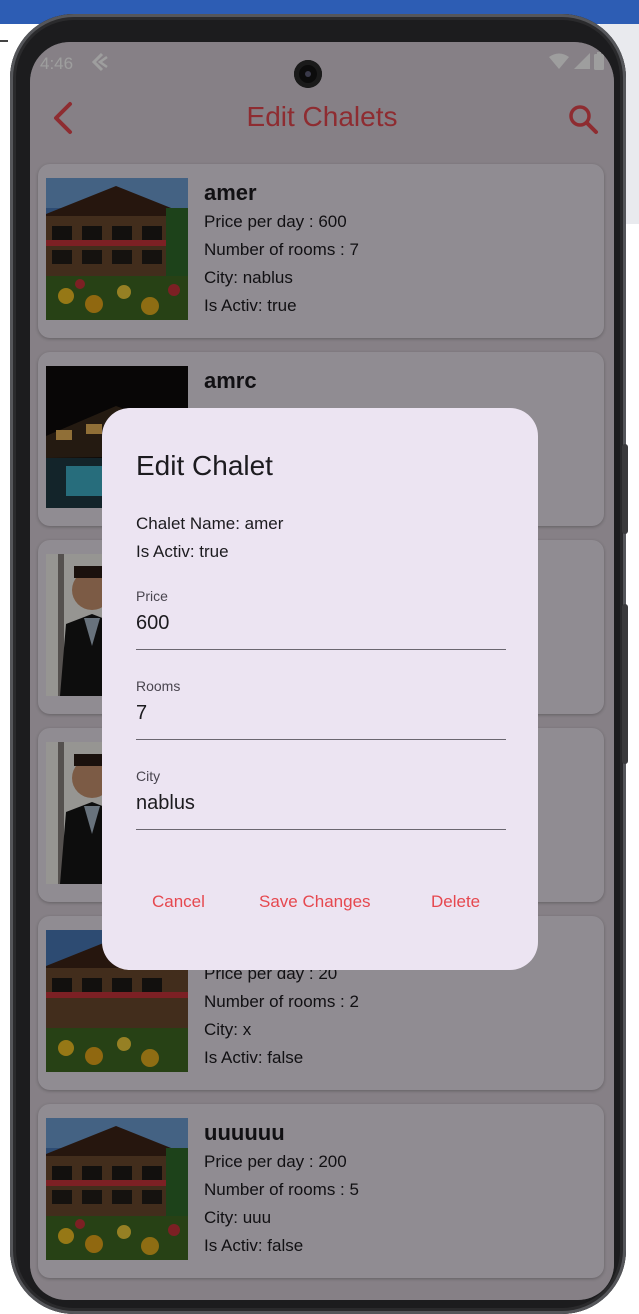 The image size is (639, 1314). I want to click on delete-button: Delete, so click(455, 902).